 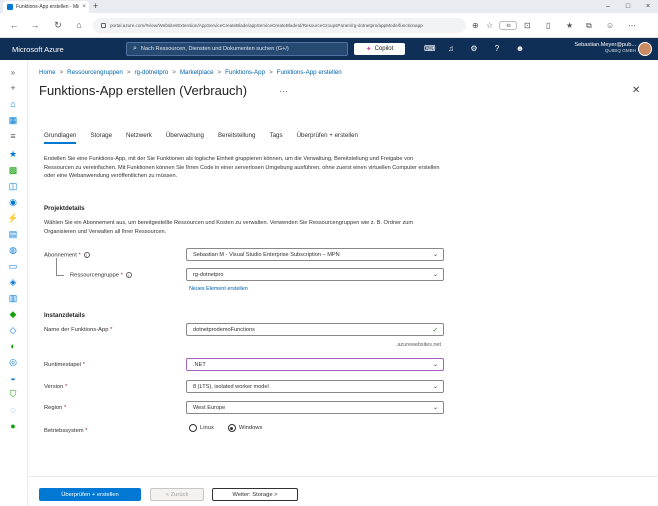 What do you see at coordinates (90, 494) in the screenshot?
I see `review-create-button: Überprüfen + erstellen` at bounding box center [90, 494].